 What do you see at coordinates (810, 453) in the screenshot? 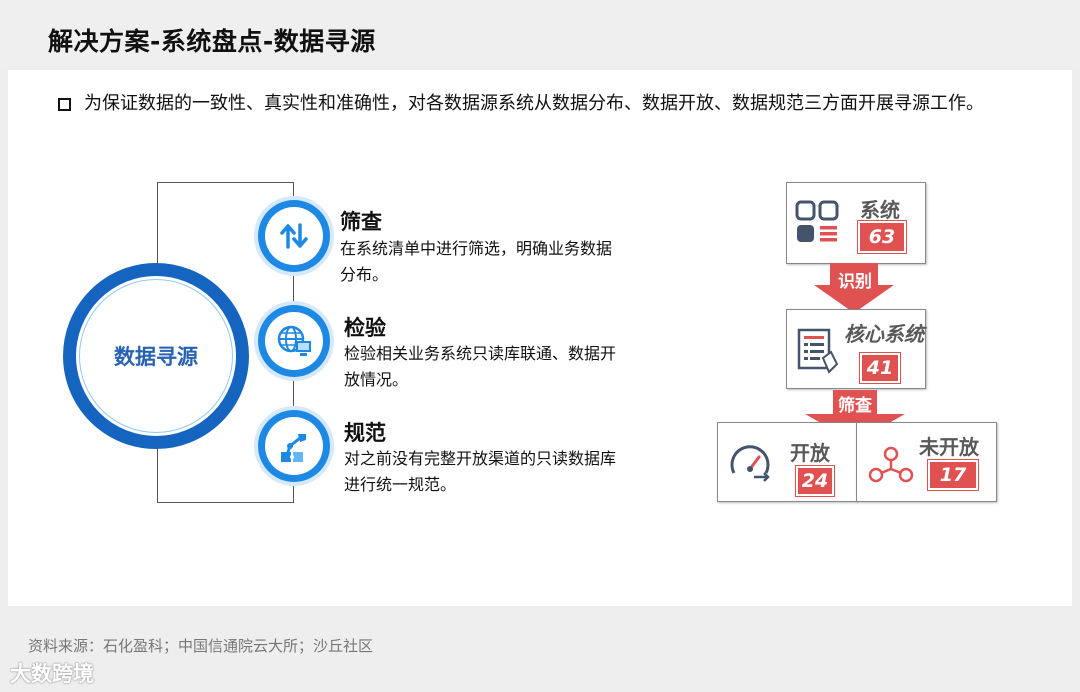
I see `open-label: 开放` at bounding box center [810, 453].